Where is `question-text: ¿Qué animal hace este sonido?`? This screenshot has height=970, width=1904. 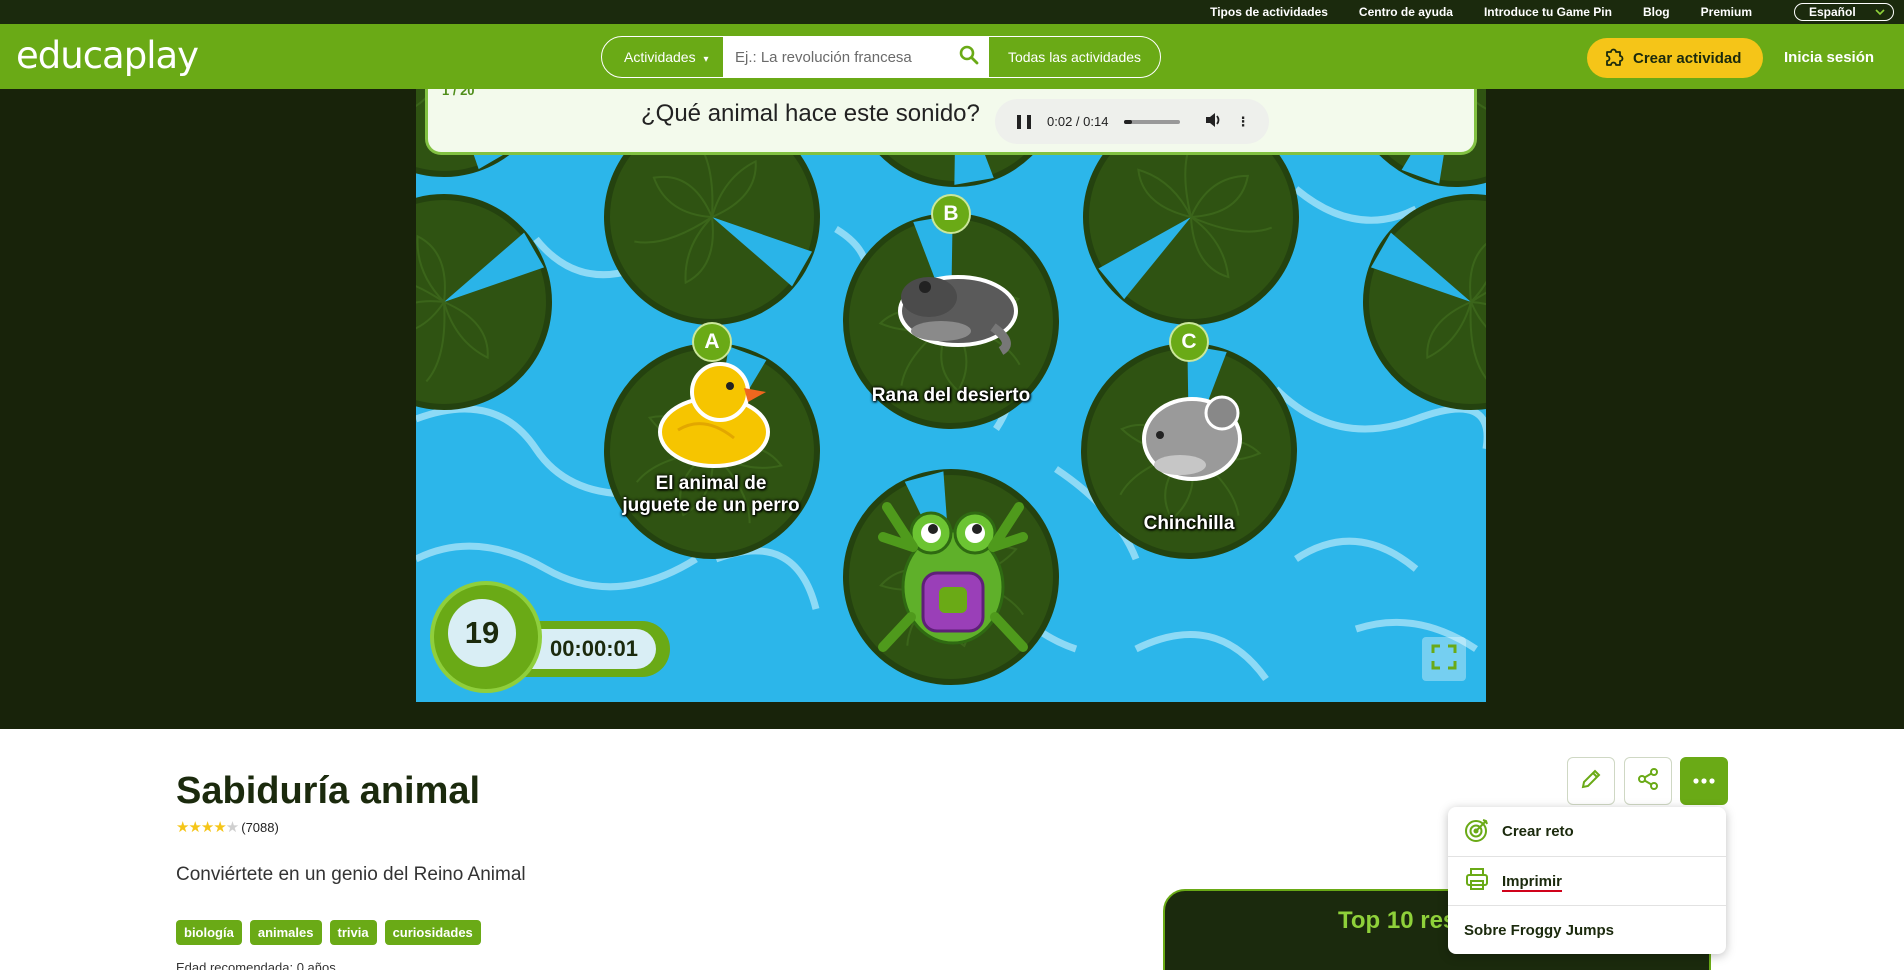
question-text: ¿Qué animal hace este sonido? is located at coordinates (810, 113).